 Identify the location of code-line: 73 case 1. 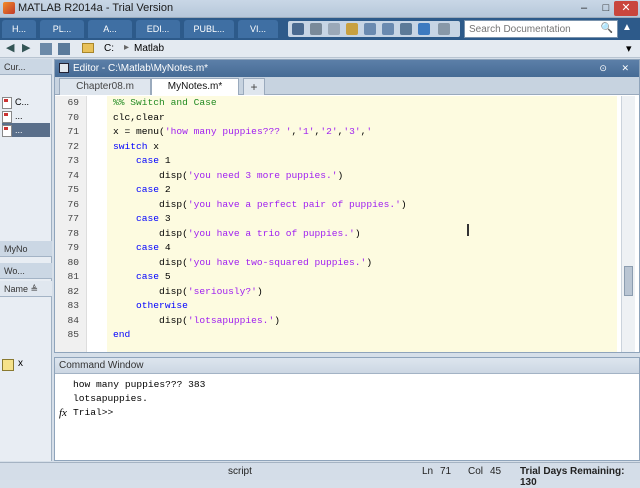
(336, 161).